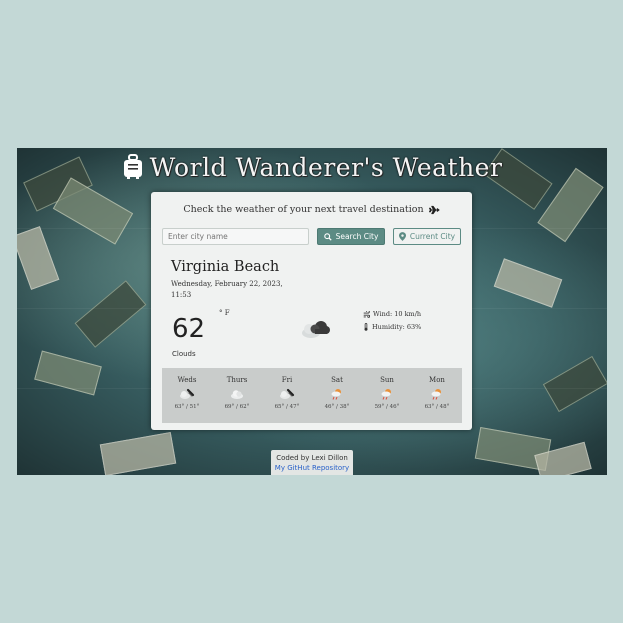 The image size is (623, 623). Describe the element at coordinates (189, 329) in the screenshot. I see `current-temperature: 62` at that location.